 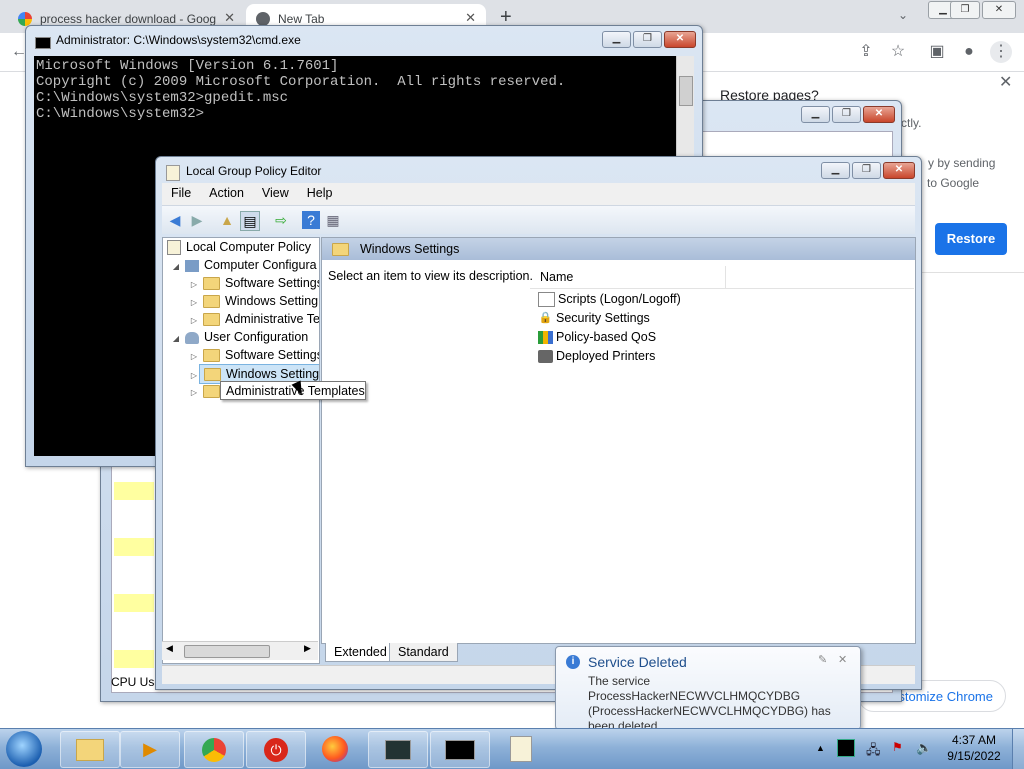 I want to click on profile-icon: ●, so click(x=969, y=52).